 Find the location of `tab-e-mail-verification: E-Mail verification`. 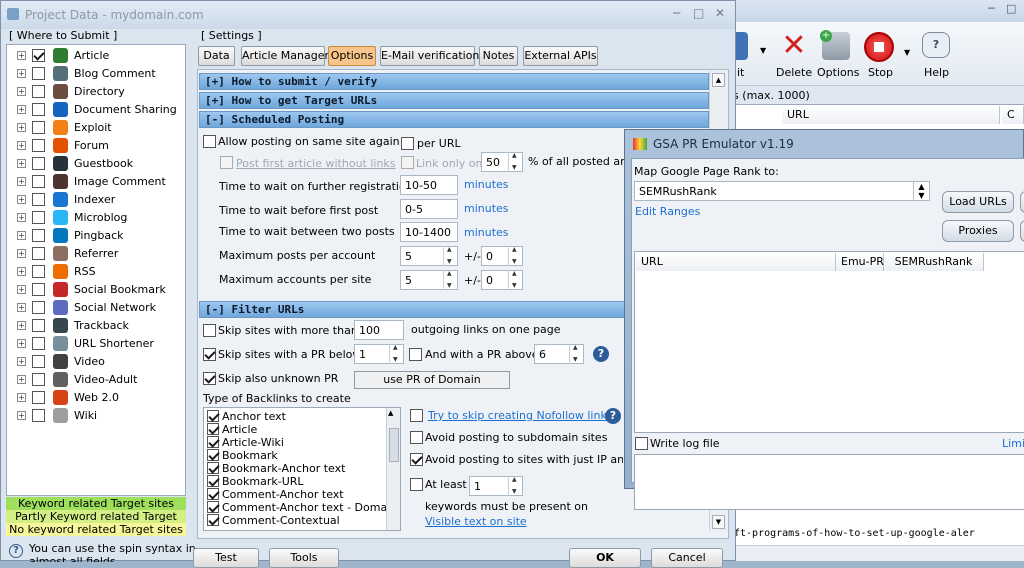

tab-e-mail-verification: E-Mail verification is located at coordinates (429, 56).